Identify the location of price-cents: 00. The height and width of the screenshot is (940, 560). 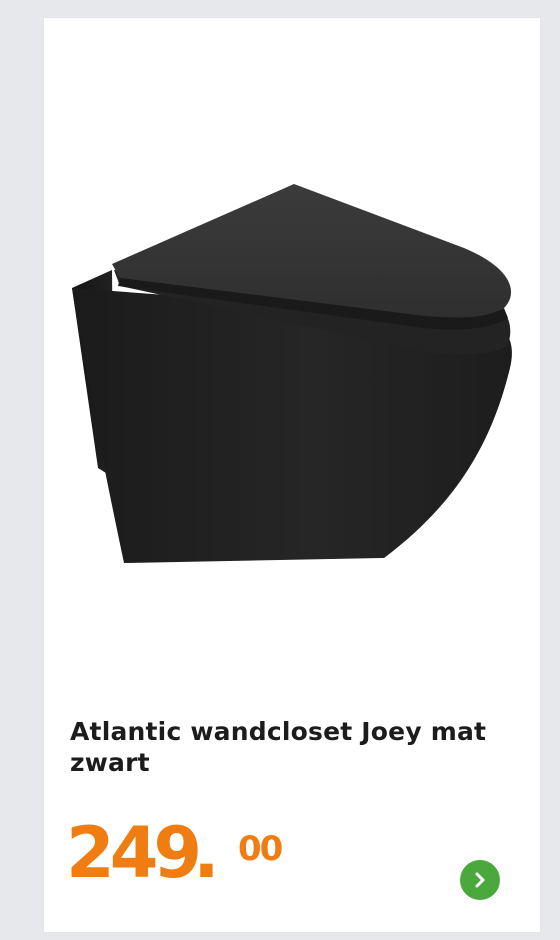
(260, 849).